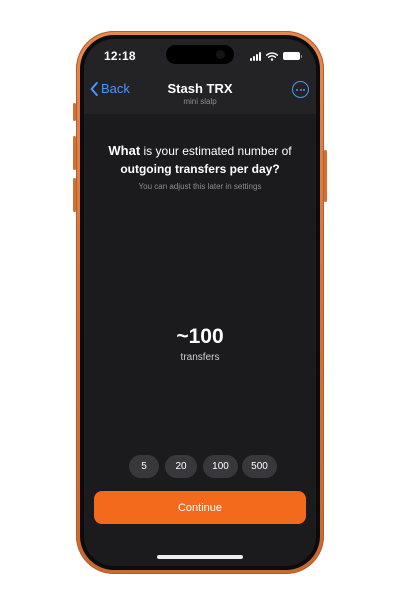 Image resolution: width=400 pixels, height=600 pixels. What do you see at coordinates (272, 56) in the screenshot?
I see `wifi-icon` at bounding box center [272, 56].